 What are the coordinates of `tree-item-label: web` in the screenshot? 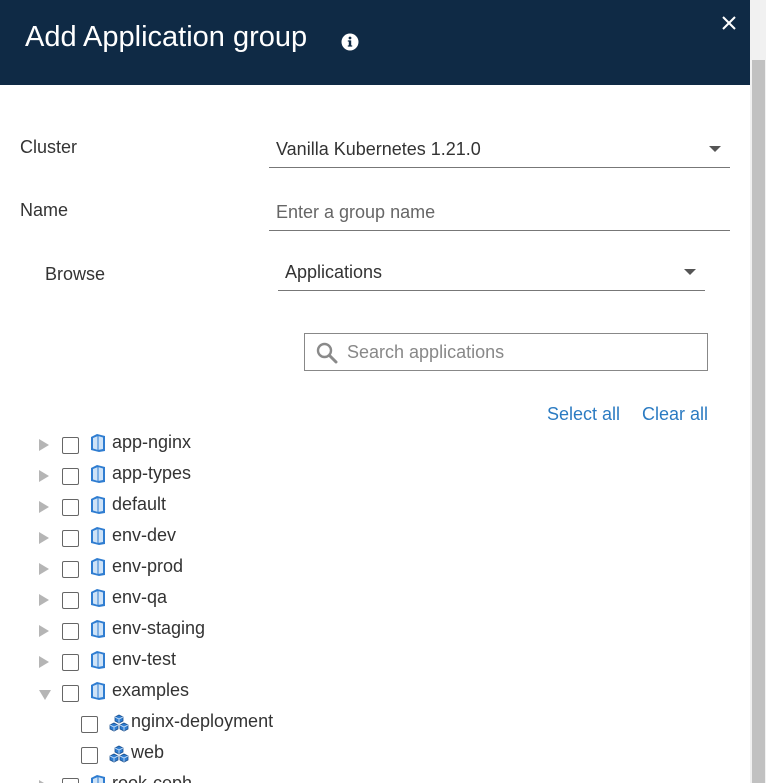 It's located at (148, 752).